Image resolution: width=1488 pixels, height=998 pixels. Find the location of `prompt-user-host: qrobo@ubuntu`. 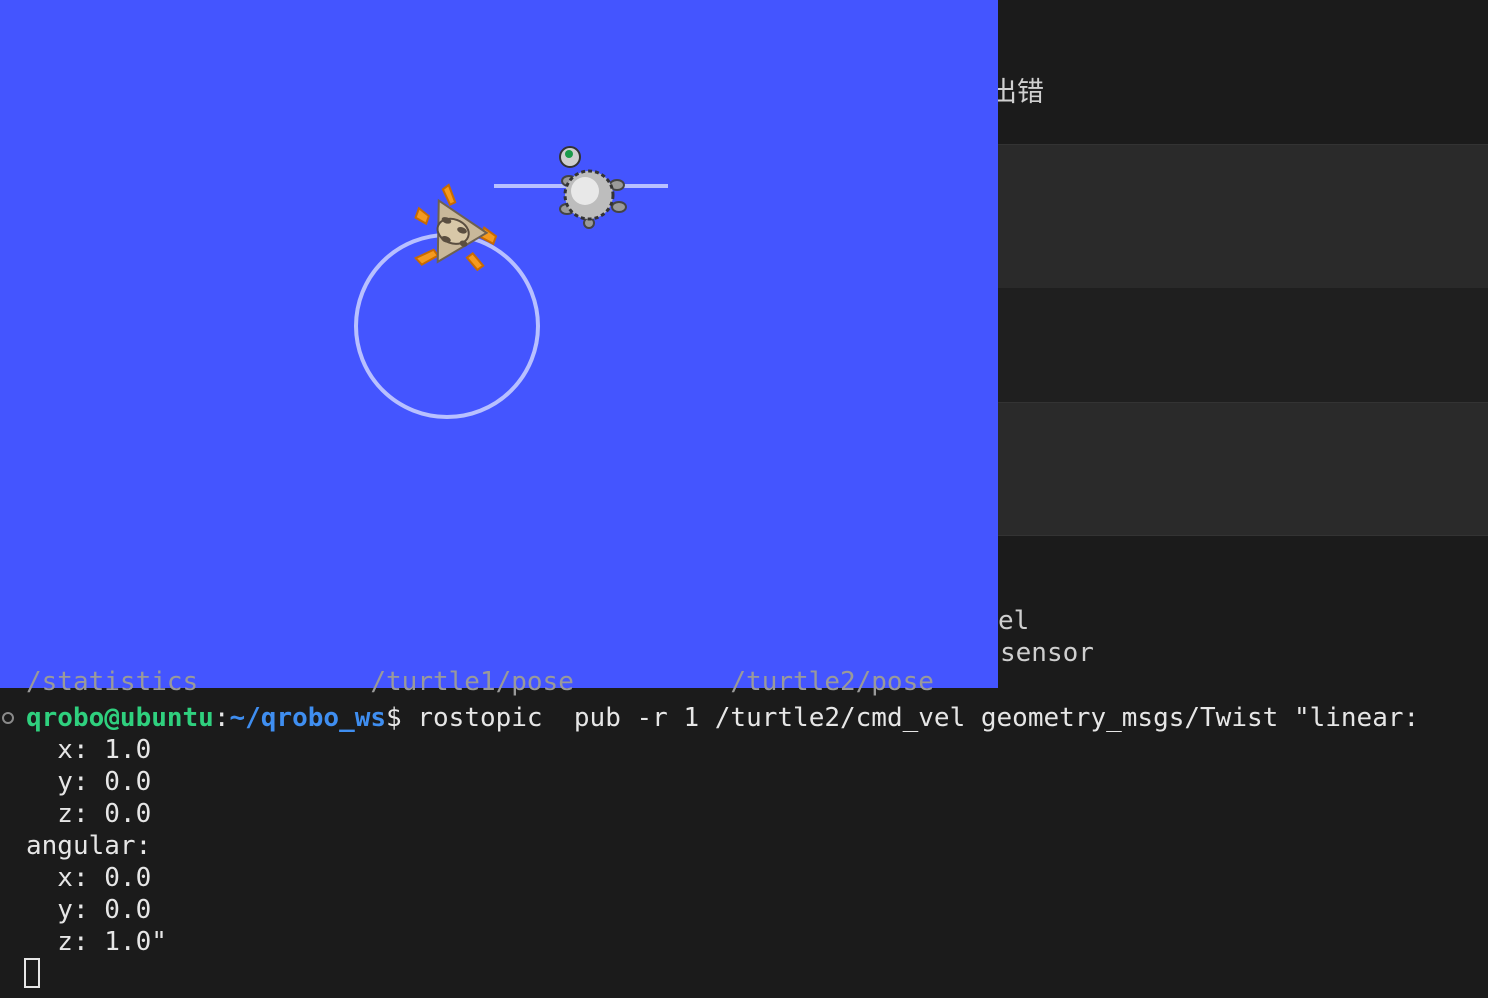

prompt-user-host: qrobo@ubuntu is located at coordinates (120, 718).